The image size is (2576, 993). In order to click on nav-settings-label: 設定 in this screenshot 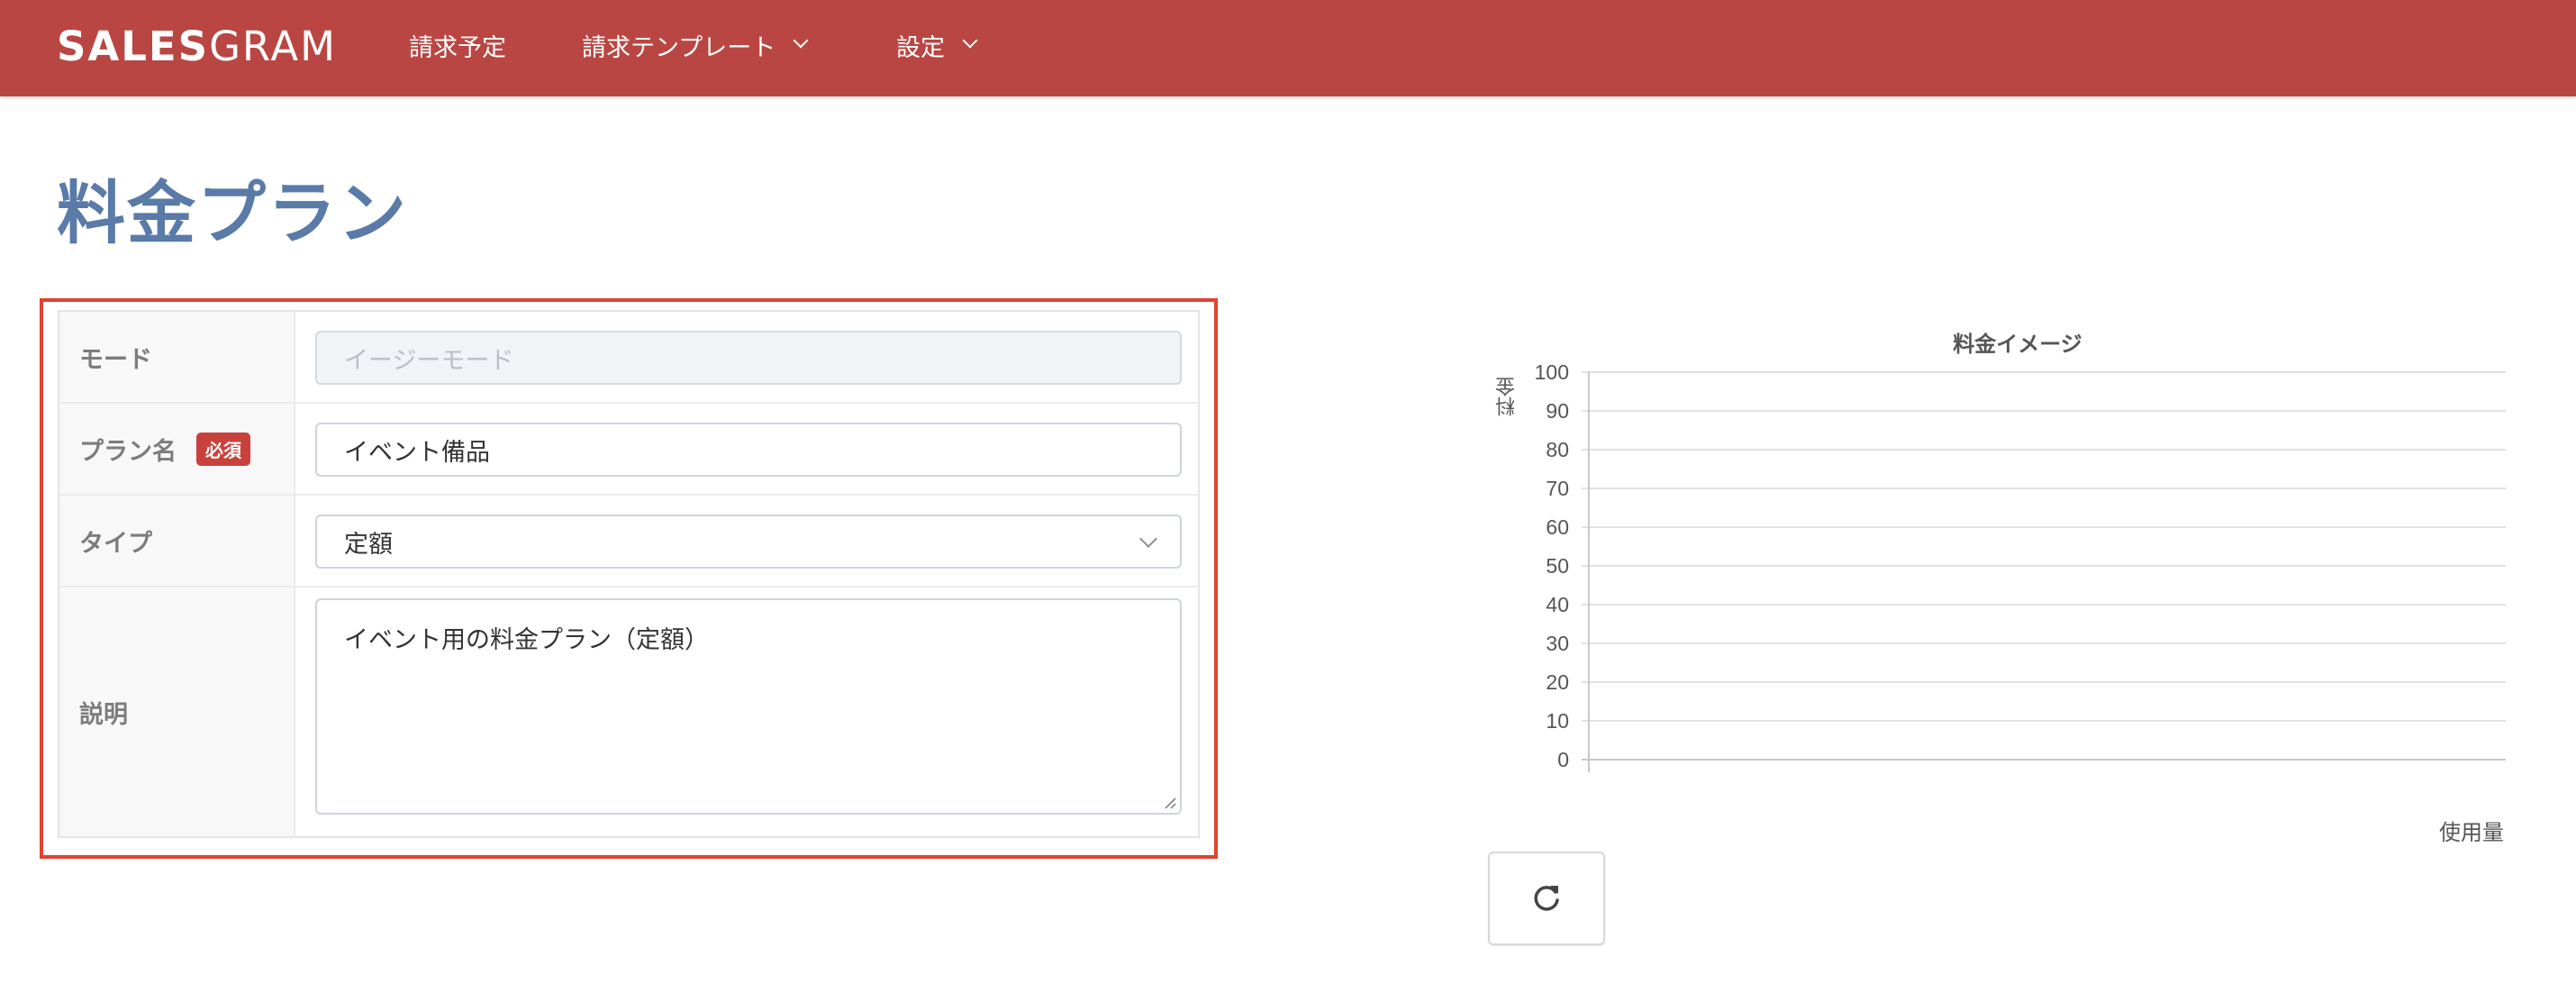, I will do `click(920, 47)`.